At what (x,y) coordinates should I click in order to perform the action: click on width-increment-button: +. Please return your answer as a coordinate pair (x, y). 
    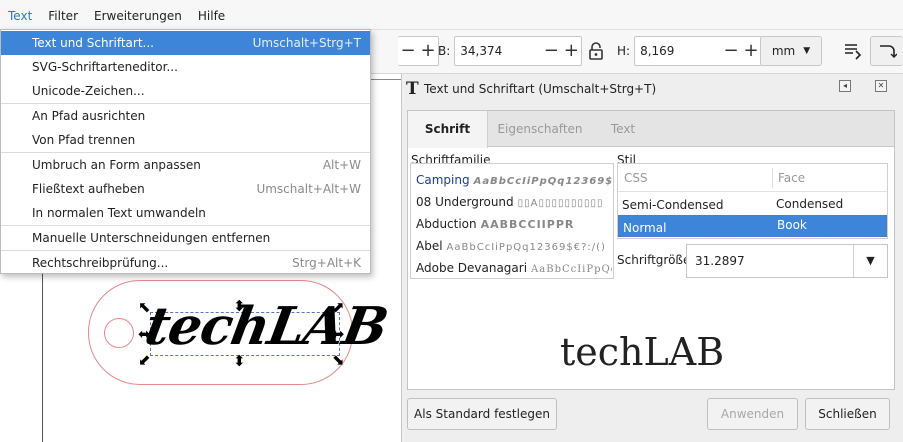
    Looking at the image, I should click on (571, 51).